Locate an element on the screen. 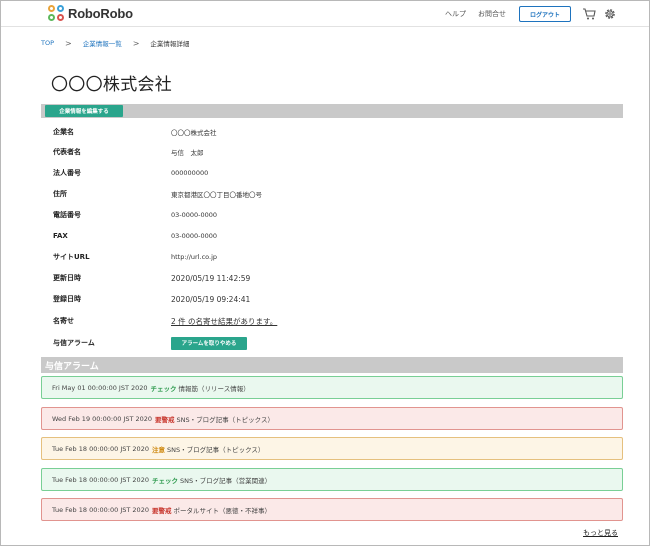 Image resolution: width=650 pixels, height=546 pixels. name-matching-link: 2 件 の名寄せ結果があります。 is located at coordinates (224, 321).